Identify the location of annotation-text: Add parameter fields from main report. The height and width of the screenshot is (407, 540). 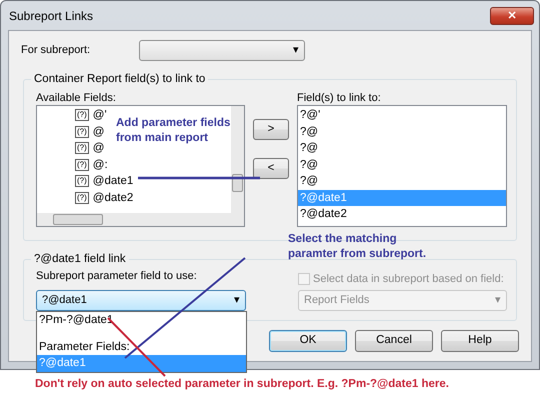
(173, 131).